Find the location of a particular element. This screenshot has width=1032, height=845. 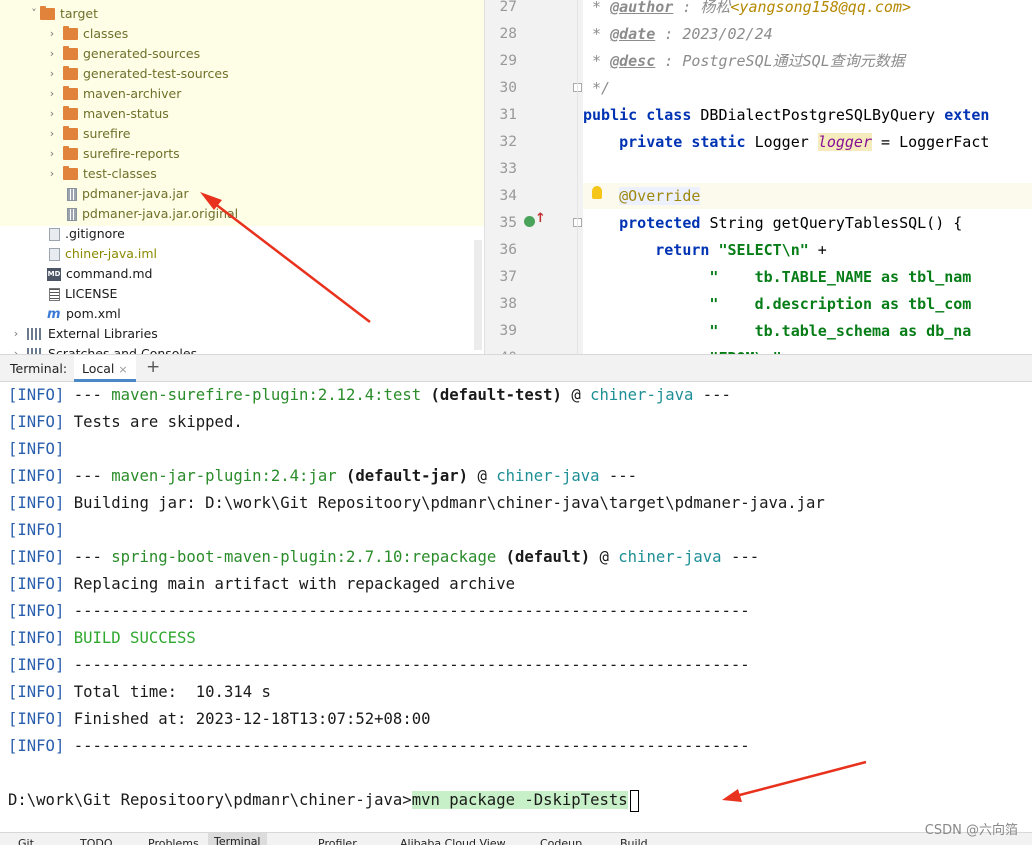

tool-profiler: Profiler is located at coordinates (337, 841).